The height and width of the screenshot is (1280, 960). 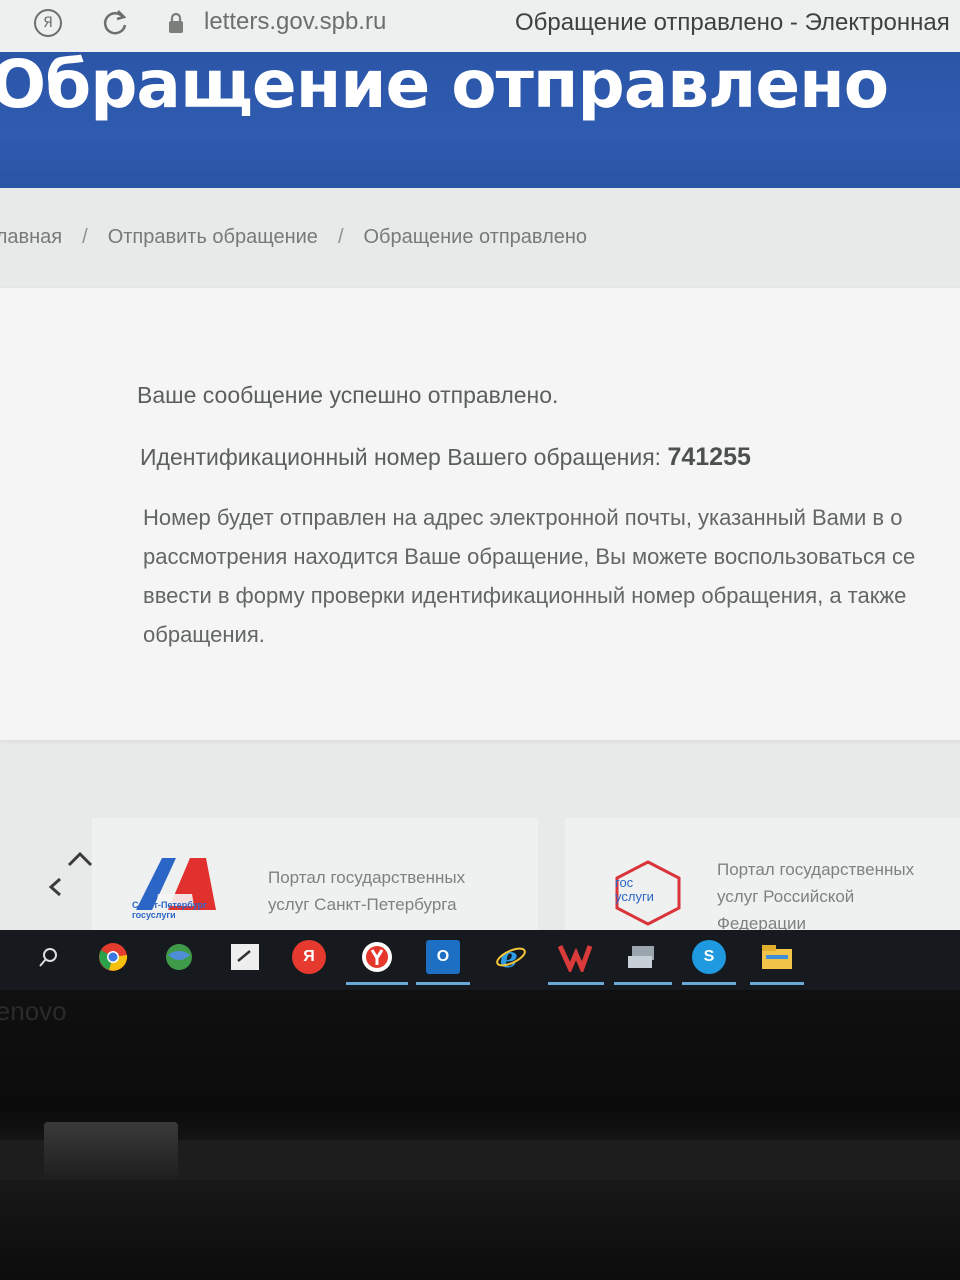 I want to click on viber-icon, so click(x=575, y=957).